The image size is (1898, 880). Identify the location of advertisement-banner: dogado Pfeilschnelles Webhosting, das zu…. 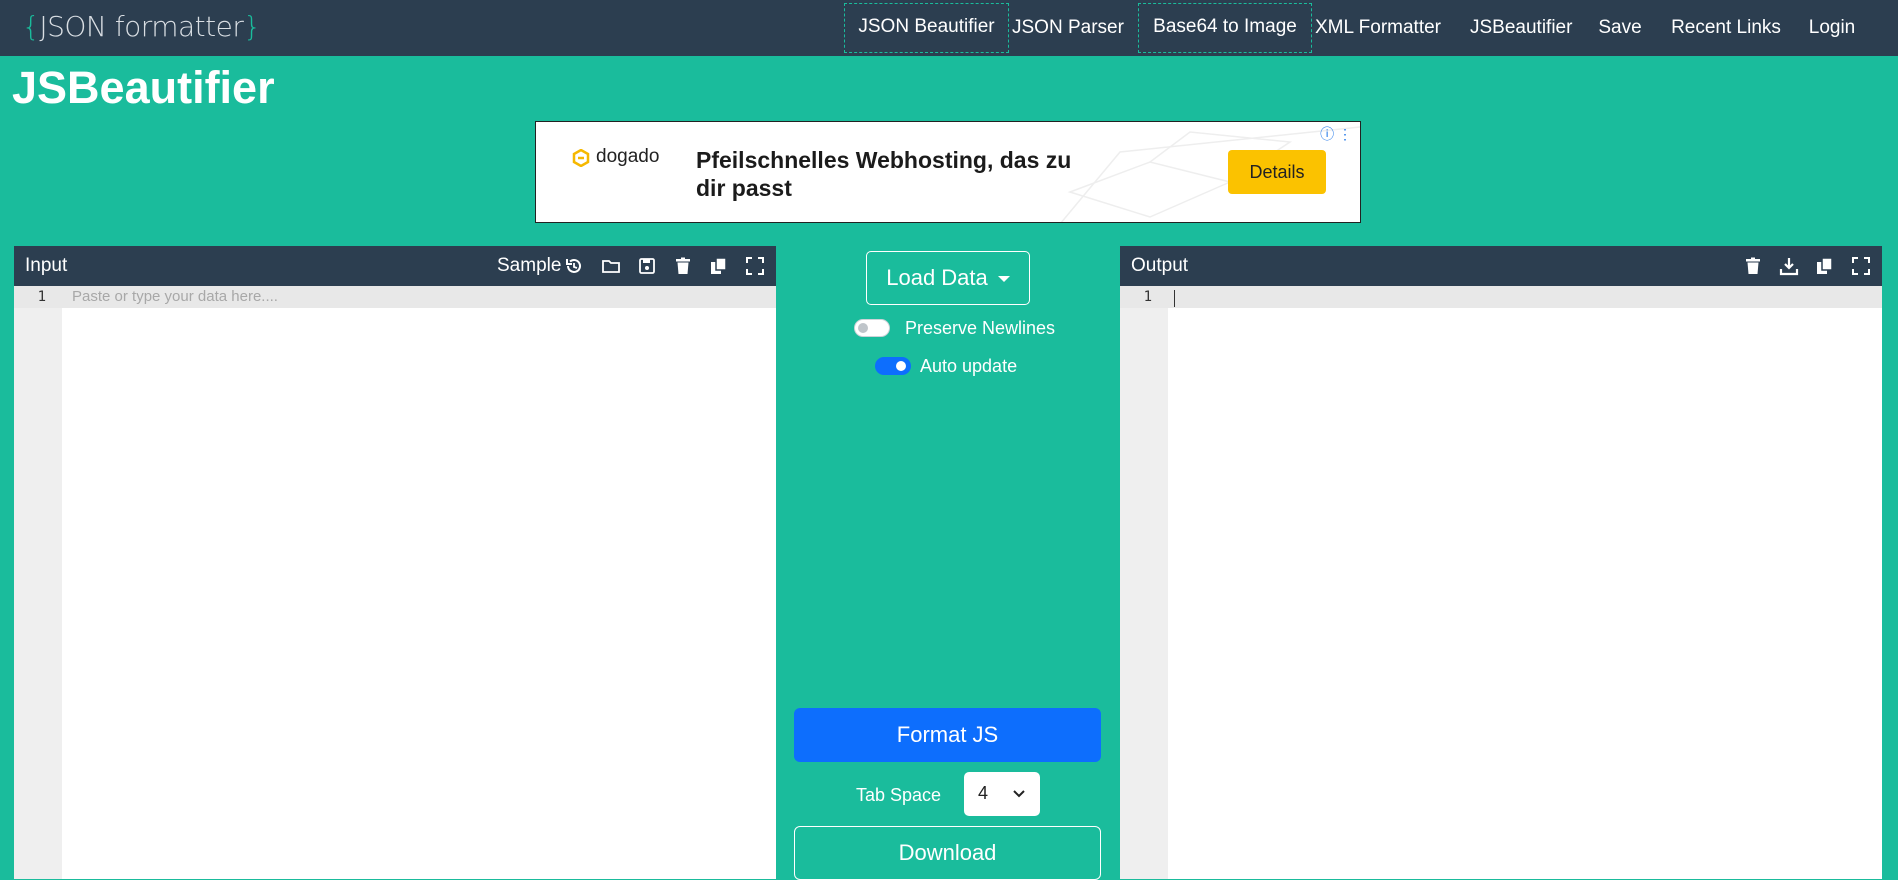
(948, 172).